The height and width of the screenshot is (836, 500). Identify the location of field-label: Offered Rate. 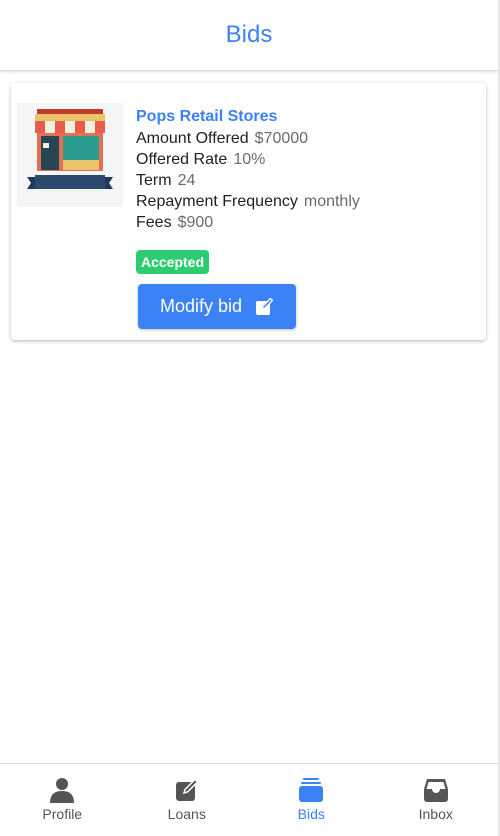
(182, 159).